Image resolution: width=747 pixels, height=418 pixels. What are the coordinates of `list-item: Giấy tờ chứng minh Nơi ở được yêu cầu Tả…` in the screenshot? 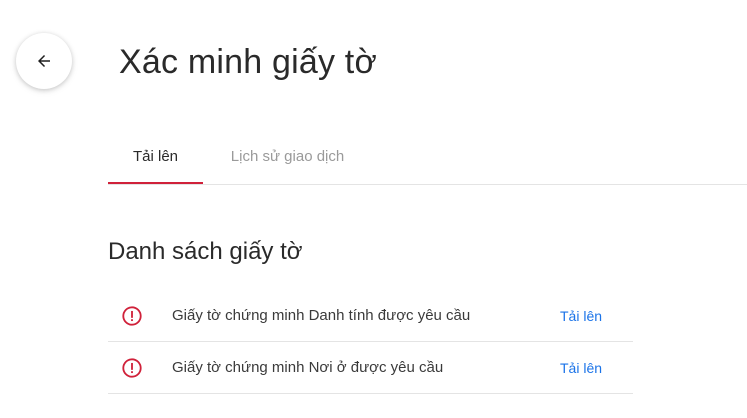 It's located at (370, 368).